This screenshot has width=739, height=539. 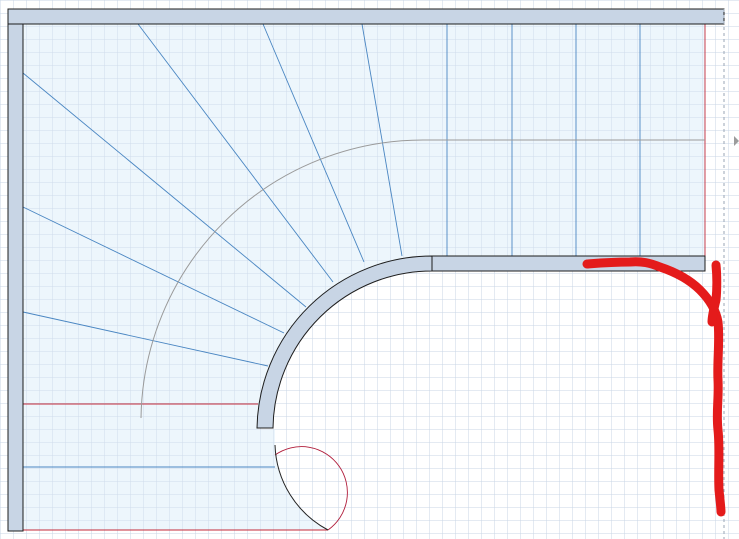 What do you see at coordinates (366, 16) in the screenshot?
I see `top-wall` at bounding box center [366, 16].